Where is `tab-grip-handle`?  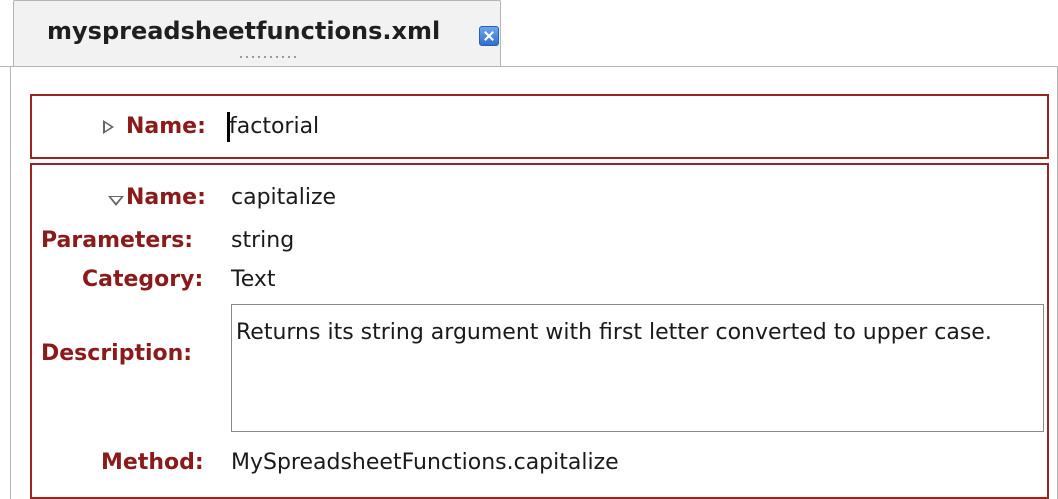
tab-grip-handle is located at coordinates (270, 57).